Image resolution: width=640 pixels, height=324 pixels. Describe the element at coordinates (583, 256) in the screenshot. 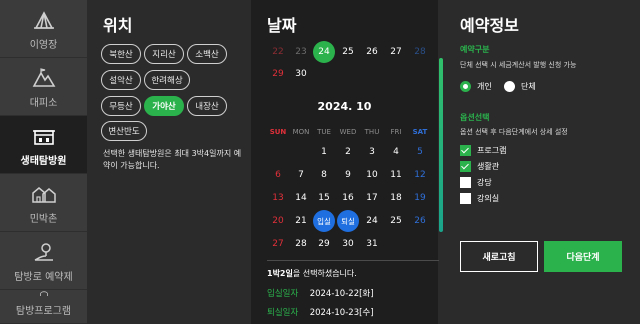

I see `next-step-button: 다음단계` at that location.